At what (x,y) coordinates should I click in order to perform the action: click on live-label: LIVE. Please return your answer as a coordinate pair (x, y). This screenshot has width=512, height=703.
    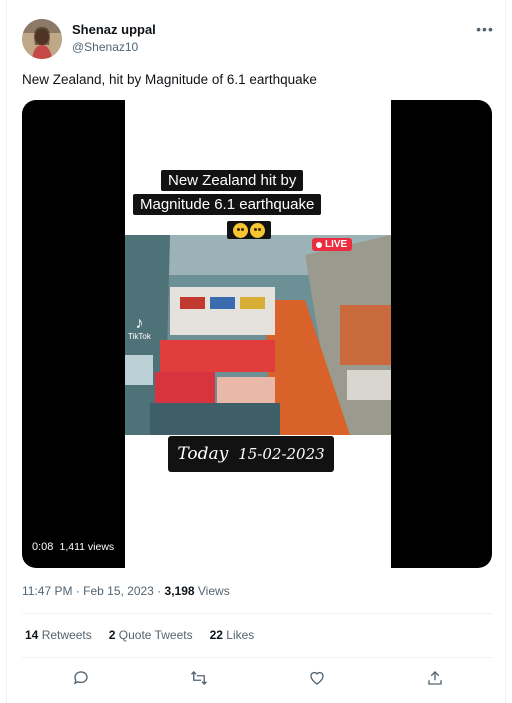
    Looking at the image, I should click on (336, 244).